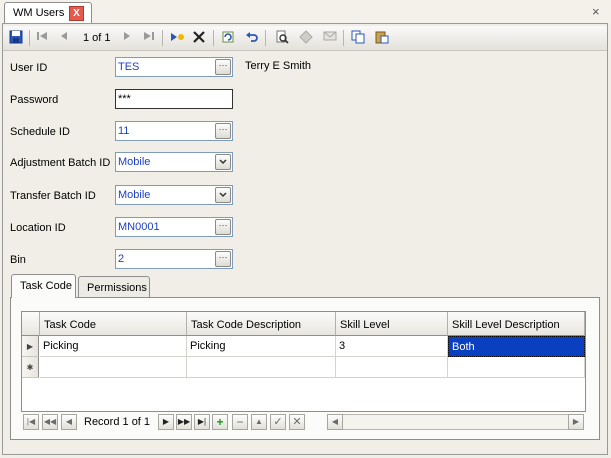  What do you see at coordinates (174, 162) in the screenshot?
I see `adjustment-batch-id-select: Mobile` at bounding box center [174, 162].